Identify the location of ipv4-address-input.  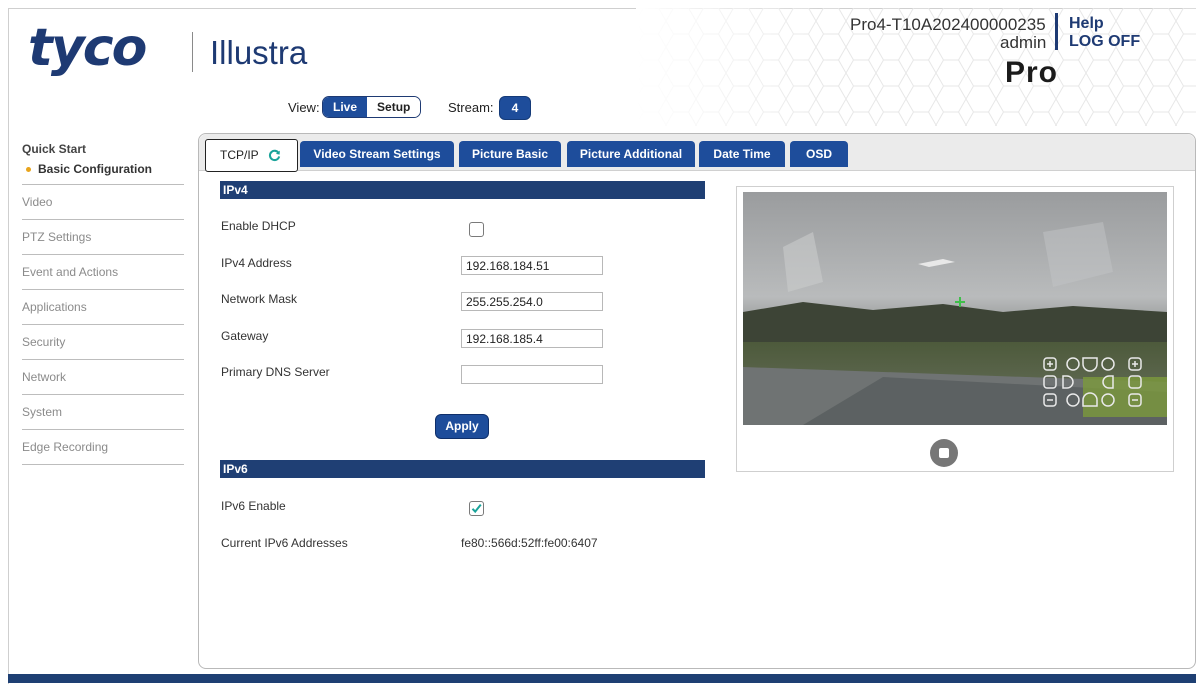
(532, 265).